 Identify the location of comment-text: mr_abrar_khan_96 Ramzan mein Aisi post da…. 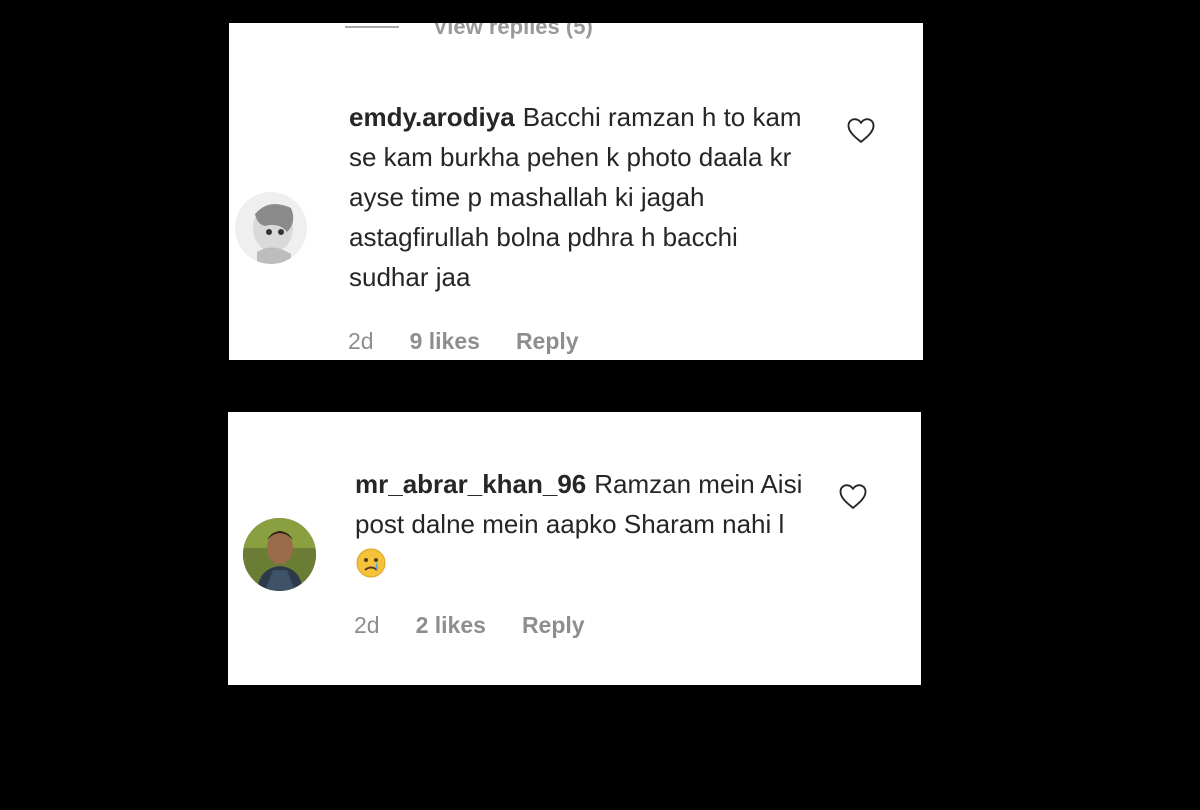
(580, 524).